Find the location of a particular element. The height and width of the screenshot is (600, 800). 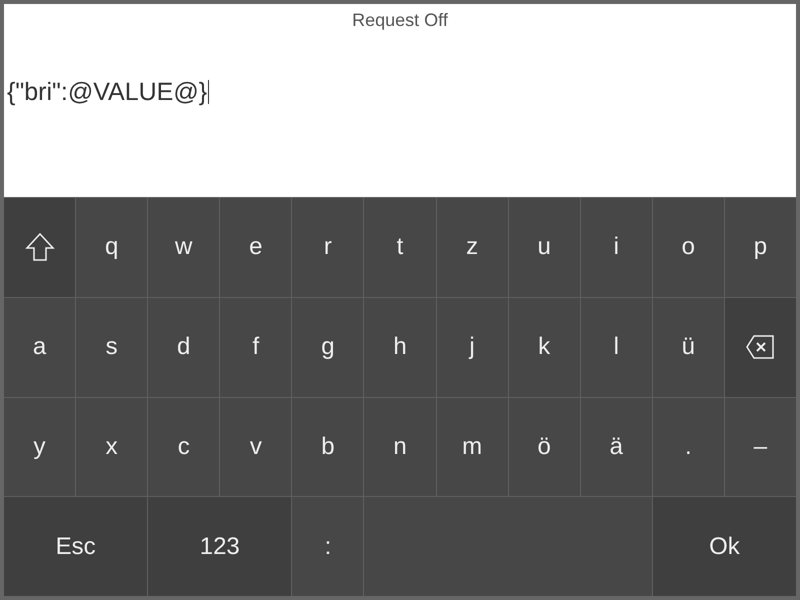

key: o is located at coordinates (688, 247).